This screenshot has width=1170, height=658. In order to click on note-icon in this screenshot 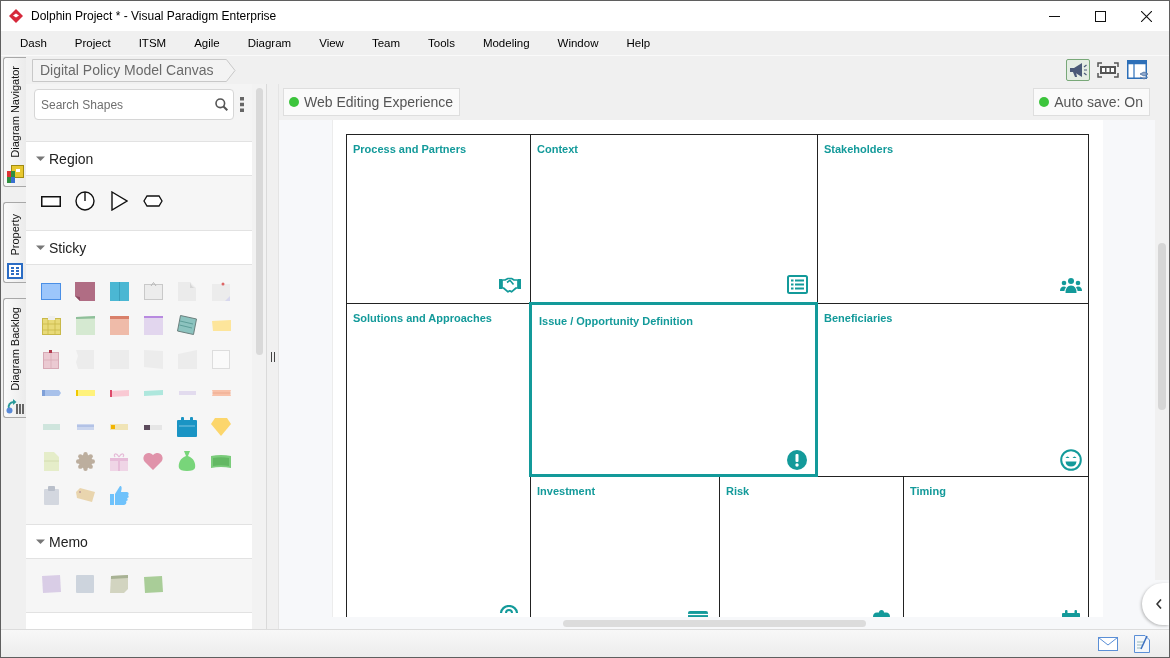, I will do `click(221, 359)`.